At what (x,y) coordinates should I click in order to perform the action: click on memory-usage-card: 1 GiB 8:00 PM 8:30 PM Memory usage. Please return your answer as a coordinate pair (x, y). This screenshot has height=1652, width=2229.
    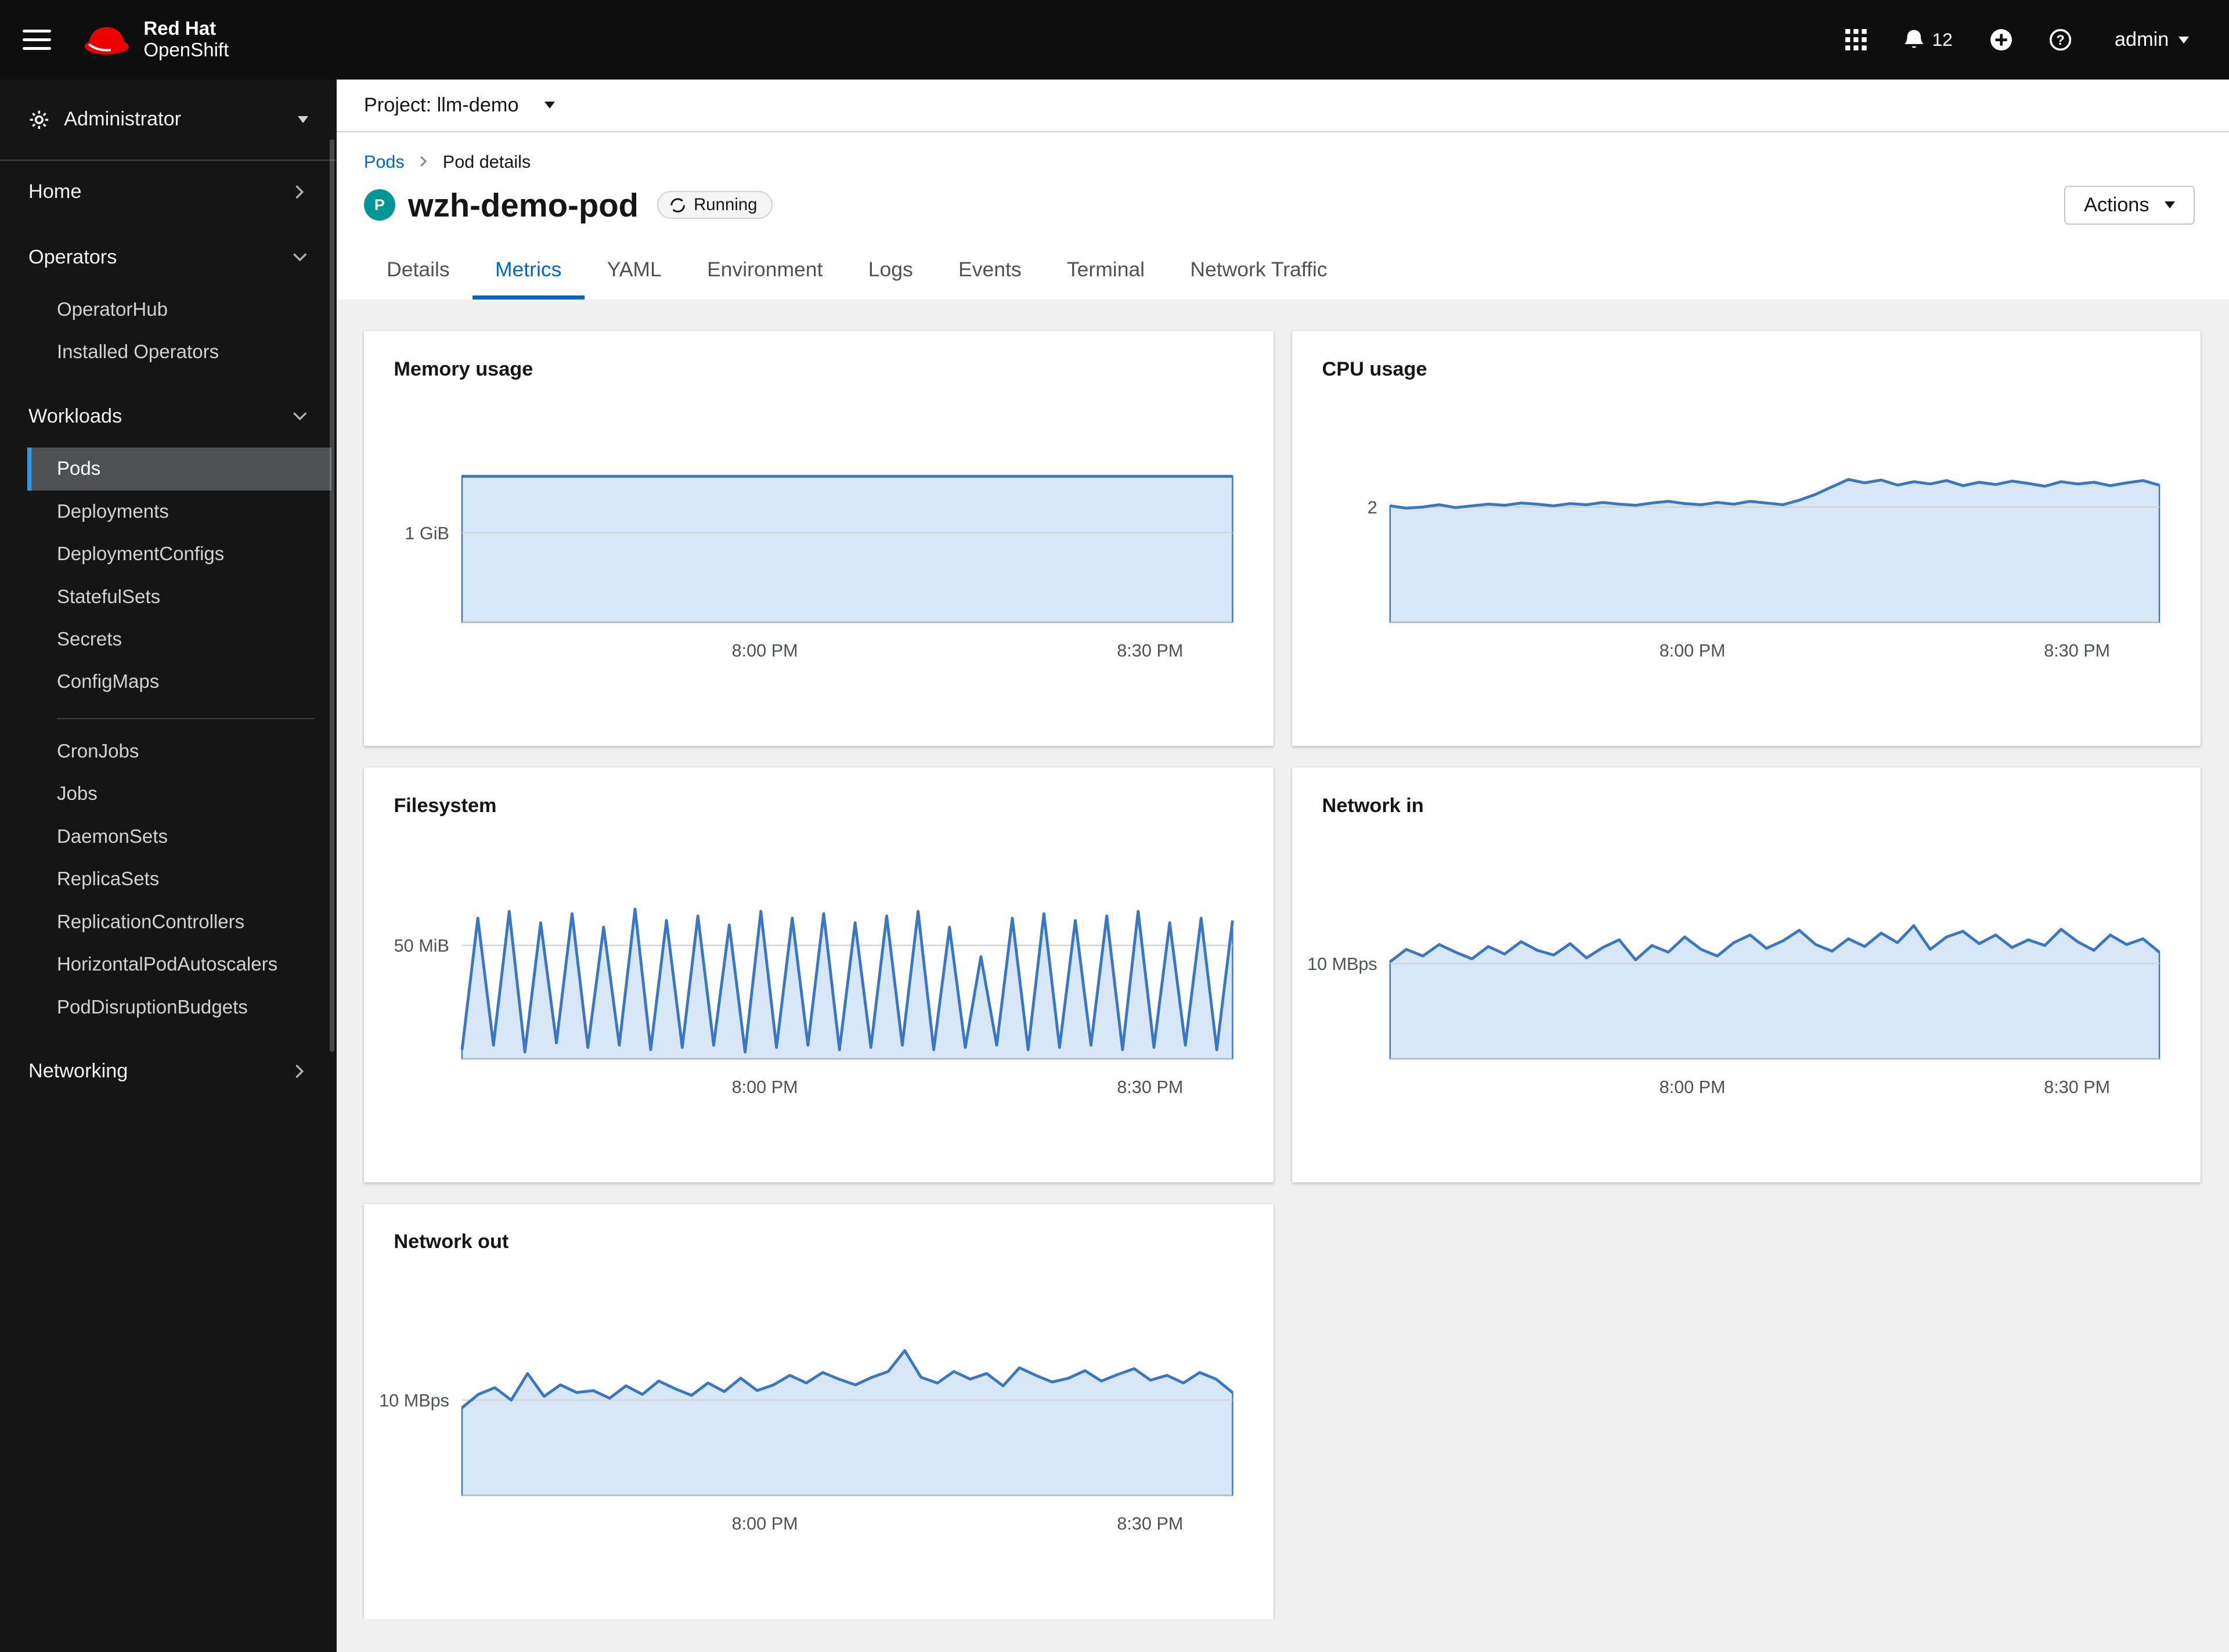
    Looking at the image, I should click on (818, 538).